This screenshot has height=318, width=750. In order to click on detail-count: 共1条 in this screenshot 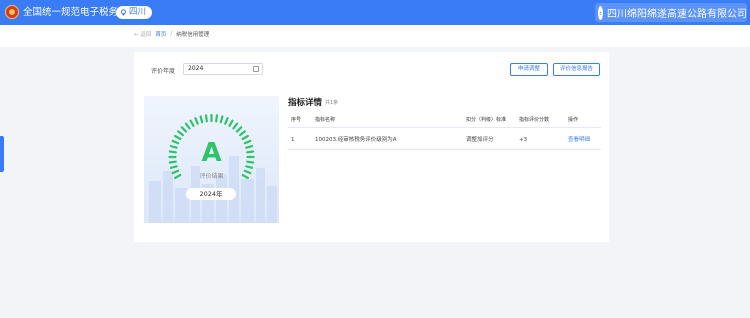, I will do `click(332, 103)`.